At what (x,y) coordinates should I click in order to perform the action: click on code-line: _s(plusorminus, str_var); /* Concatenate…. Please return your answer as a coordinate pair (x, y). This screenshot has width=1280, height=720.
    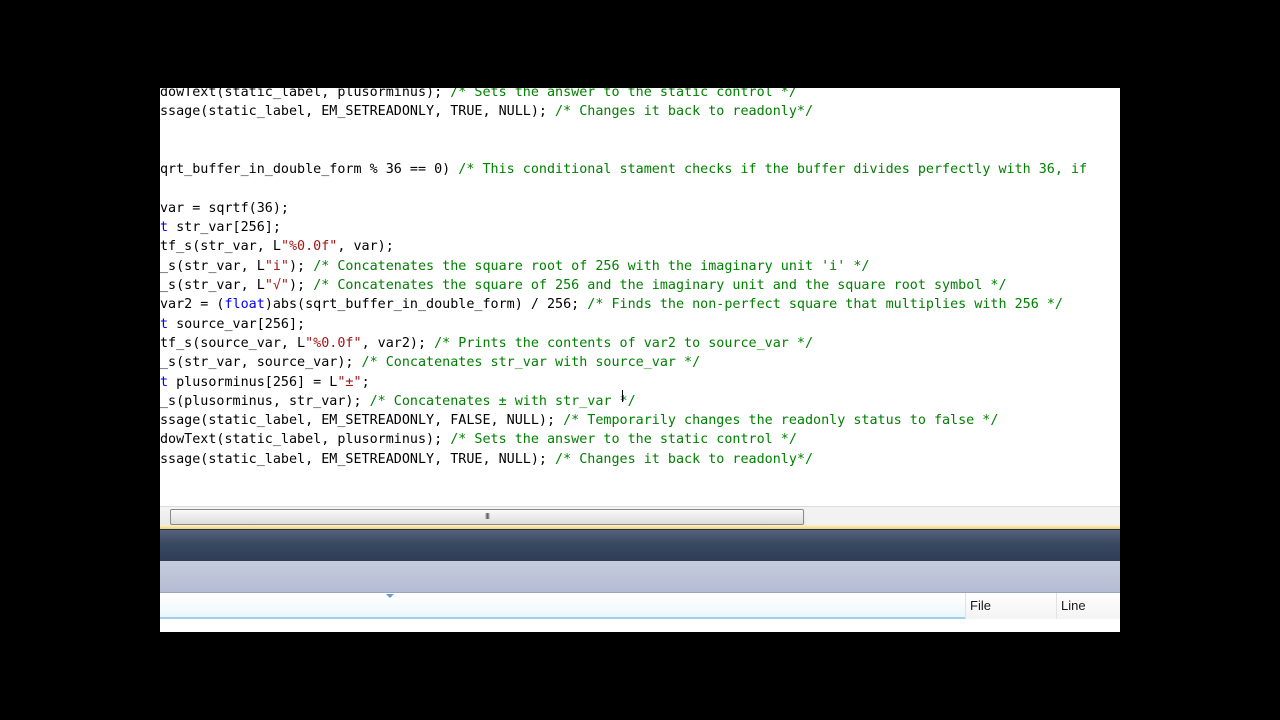
    Looking at the image, I should click on (398, 401).